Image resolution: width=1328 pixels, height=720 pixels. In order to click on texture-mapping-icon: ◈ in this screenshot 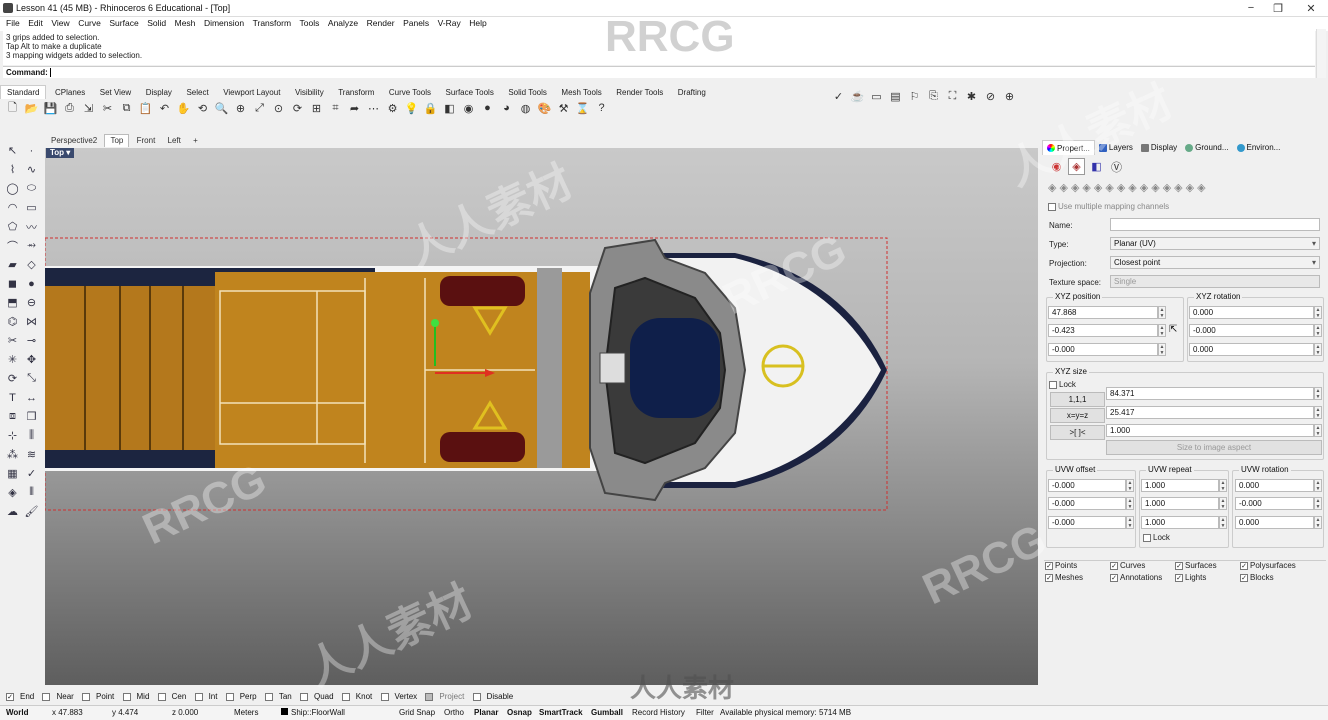, I will do `click(1076, 166)`.